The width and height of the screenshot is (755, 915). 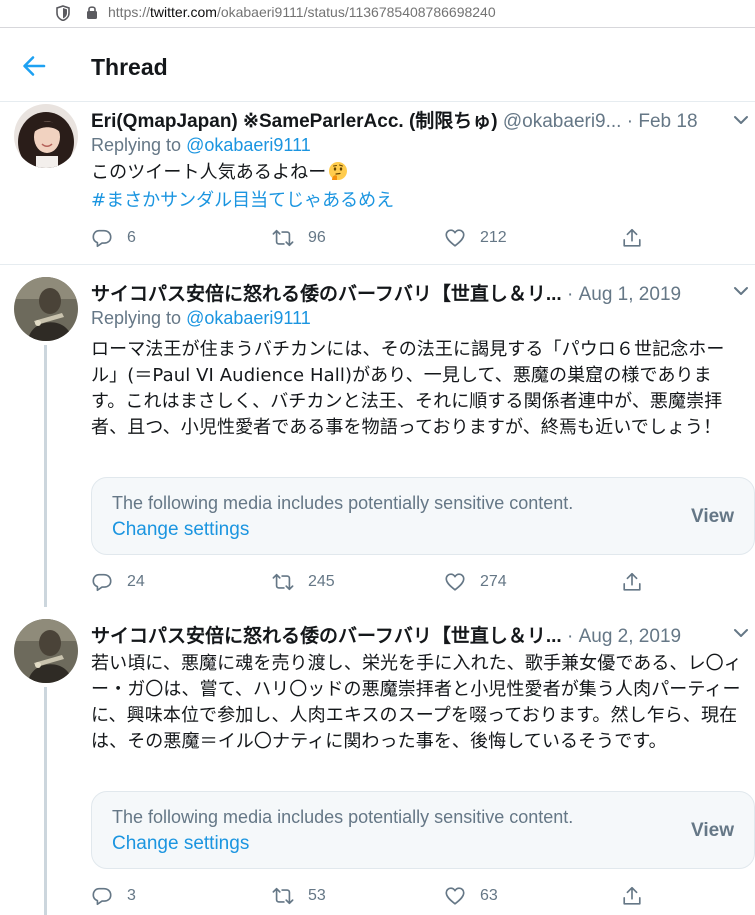 What do you see at coordinates (131, 895) in the screenshot?
I see `reply-count: 3` at bounding box center [131, 895].